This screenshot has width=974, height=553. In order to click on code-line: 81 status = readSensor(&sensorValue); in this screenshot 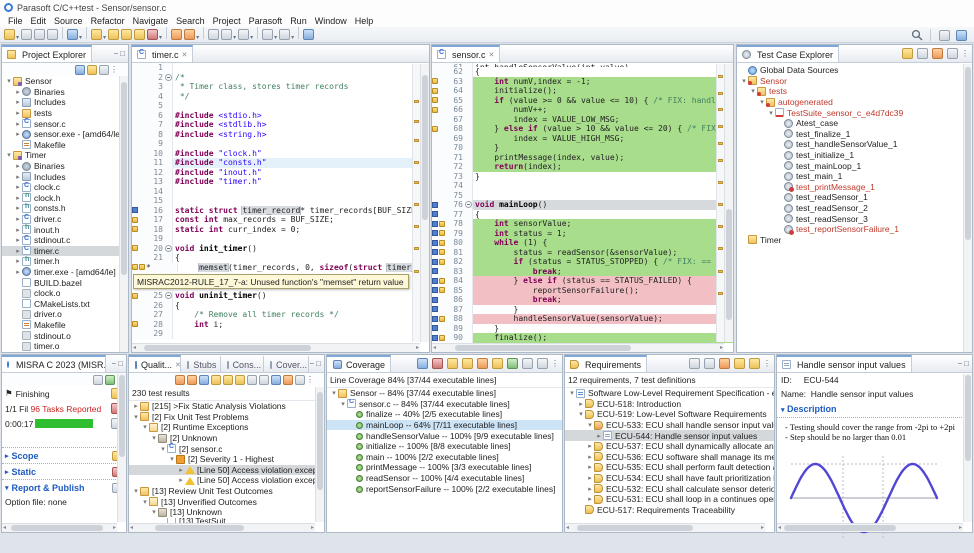, I will do `click(582, 252)`.